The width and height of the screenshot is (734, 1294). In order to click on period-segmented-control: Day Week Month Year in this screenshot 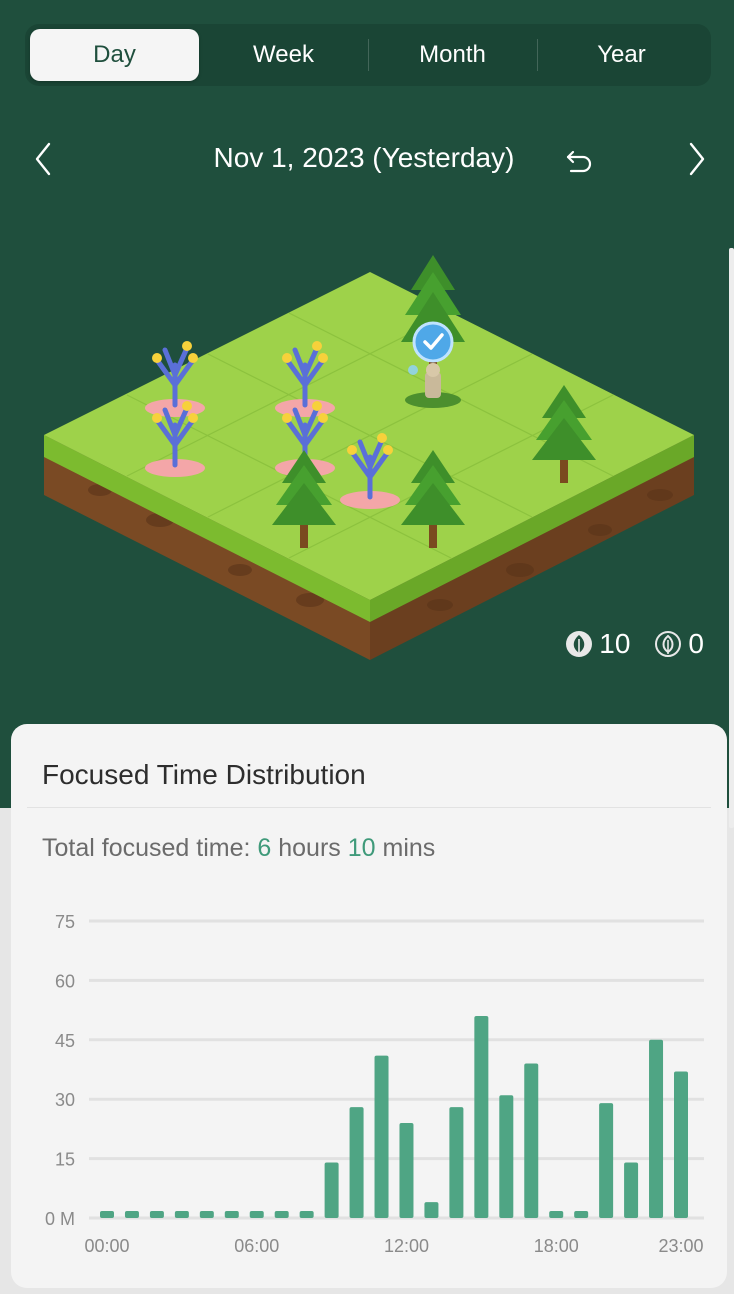, I will do `click(368, 55)`.